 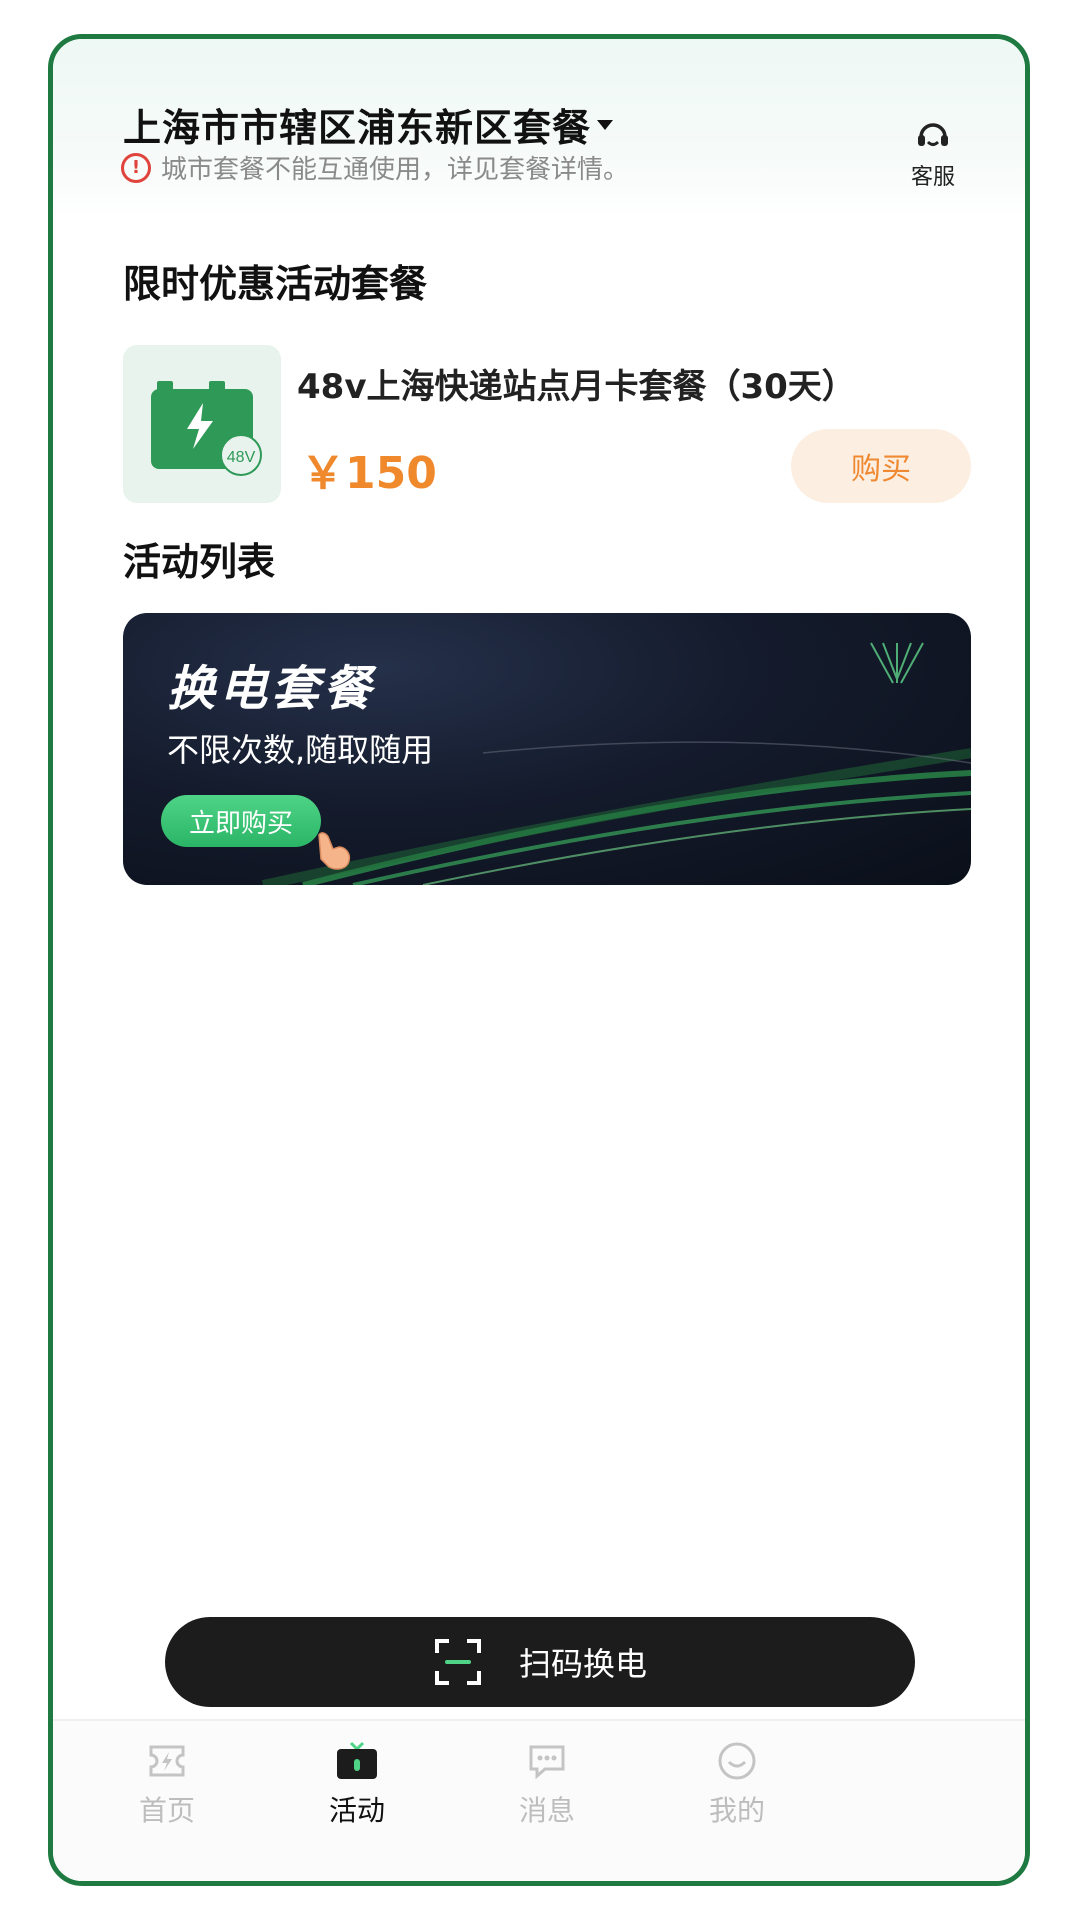 What do you see at coordinates (357, 1784) in the screenshot?
I see `tab-activity: 活动` at bounding box center [357, 1784].